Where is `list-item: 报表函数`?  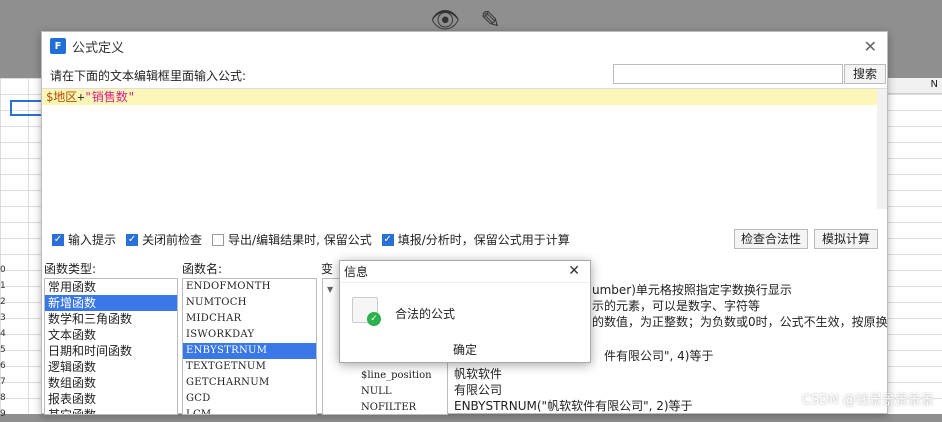
list-item: 报表函数 is located at coordinates (111, 399).